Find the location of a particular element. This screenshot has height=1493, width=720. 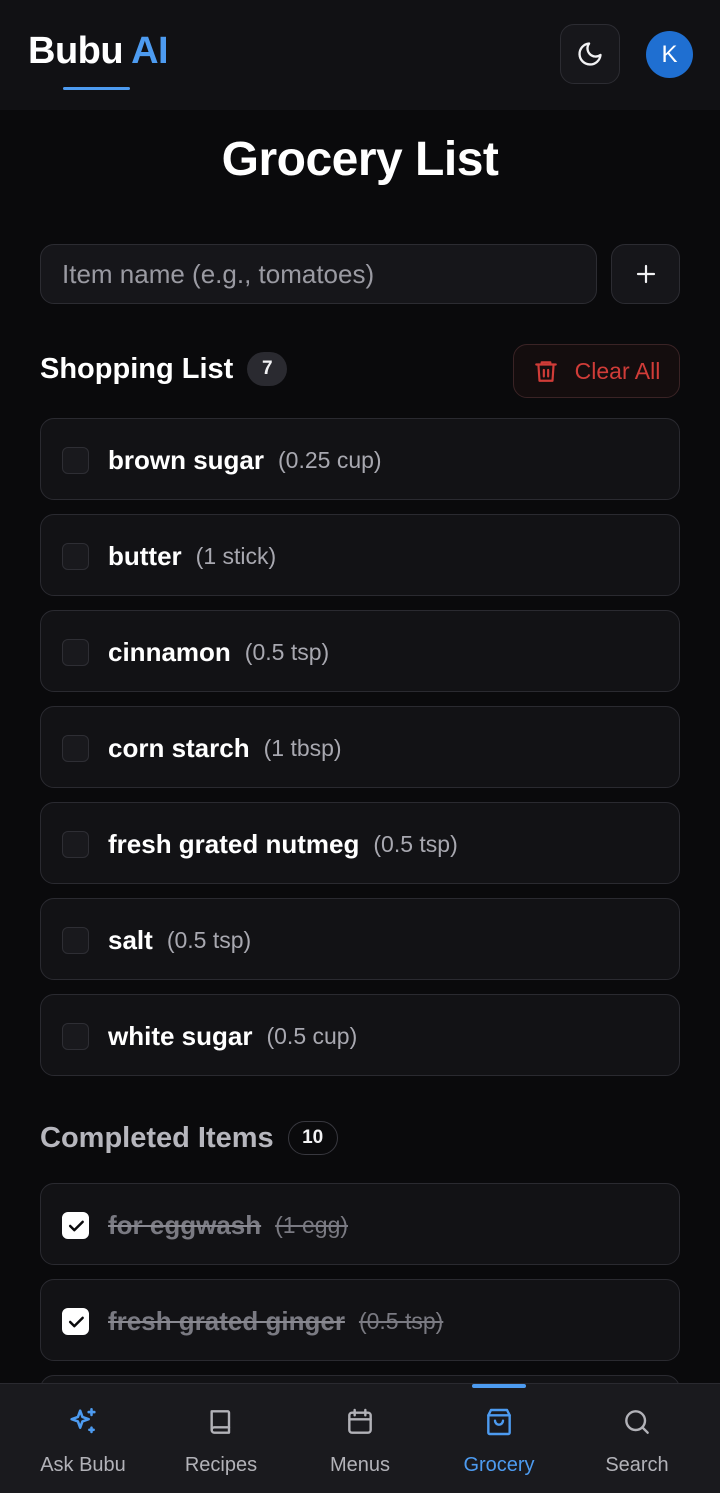

completed-items-title: Completed Items is located at coordinates (157, 1137).